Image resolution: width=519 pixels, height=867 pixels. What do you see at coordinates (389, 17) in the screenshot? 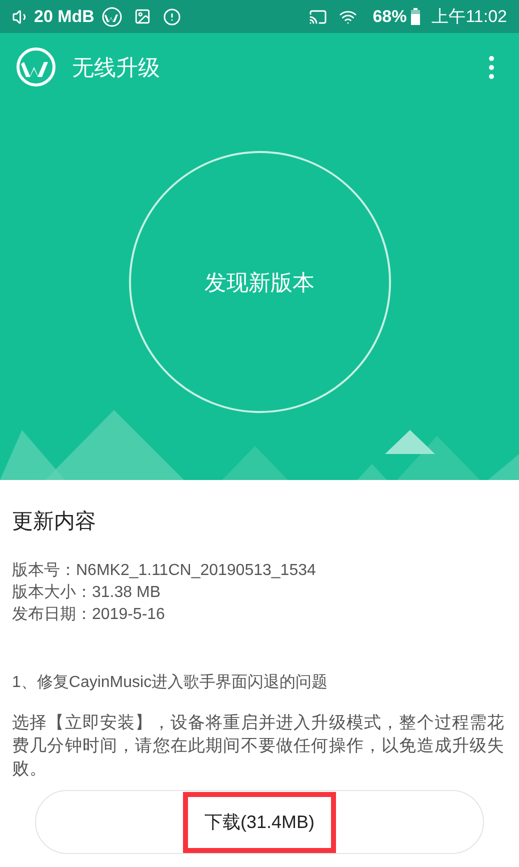
I see `battery-percent: 68%` at bounding box center [389, 17].